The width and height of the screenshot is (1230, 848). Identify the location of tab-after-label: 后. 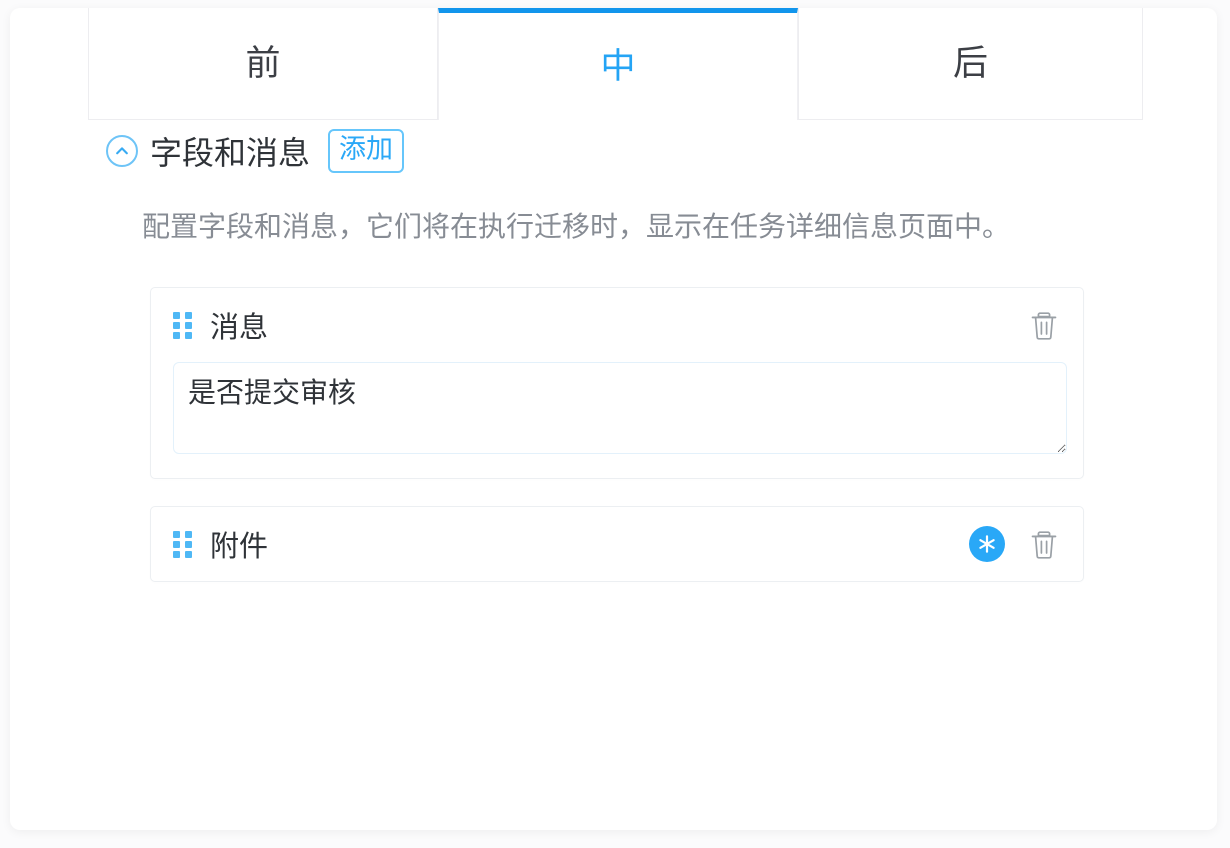
(970, 63).